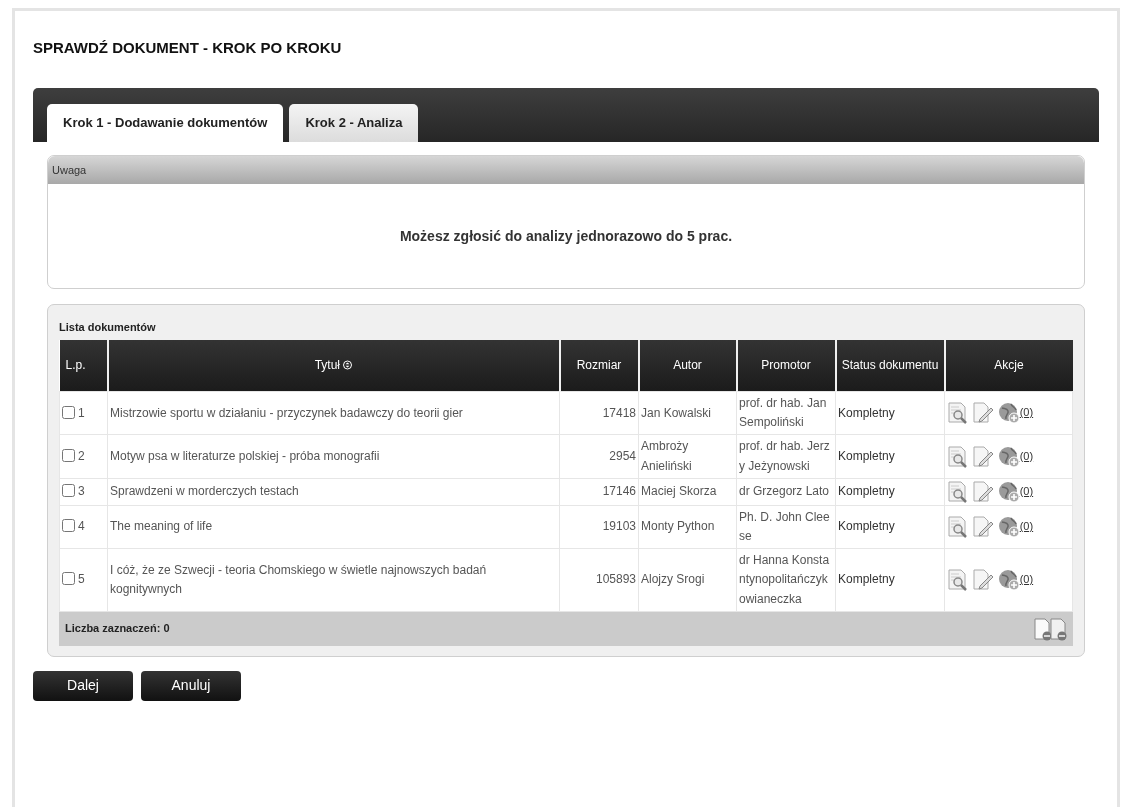  I want to click on table-cell: Maciej Skorza, so click(687, 492).